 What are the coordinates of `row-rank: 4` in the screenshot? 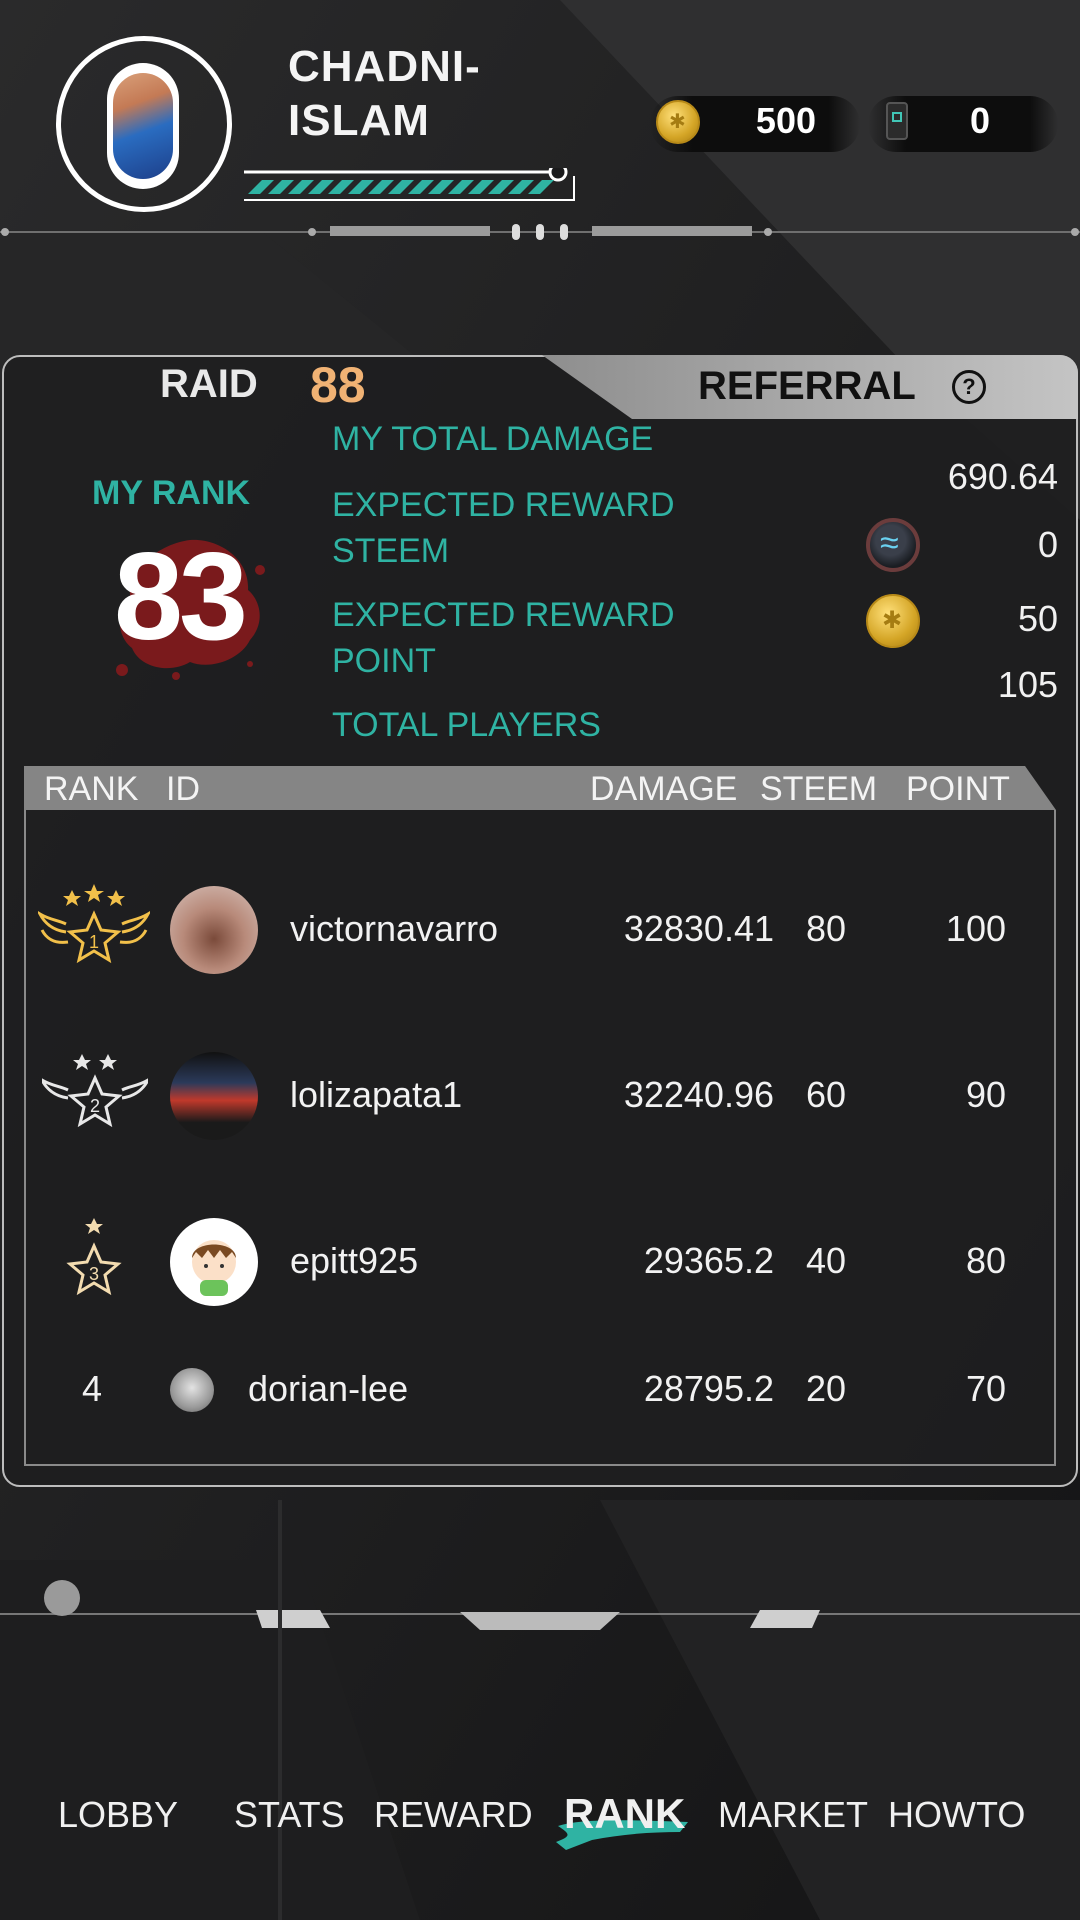 It's located at (92, 1388).